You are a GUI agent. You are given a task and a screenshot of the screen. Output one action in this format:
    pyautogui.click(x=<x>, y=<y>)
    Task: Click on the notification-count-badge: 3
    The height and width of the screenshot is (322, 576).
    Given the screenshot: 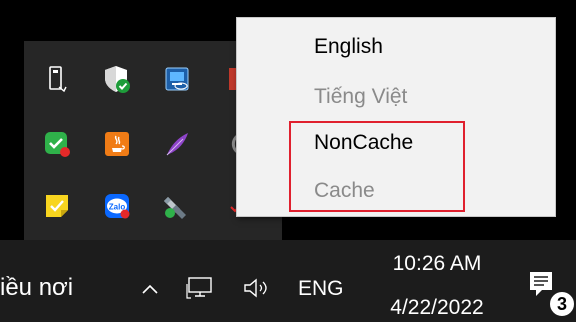 What is the action you would take?
    pyautogui.click(x=562, y=304)
    